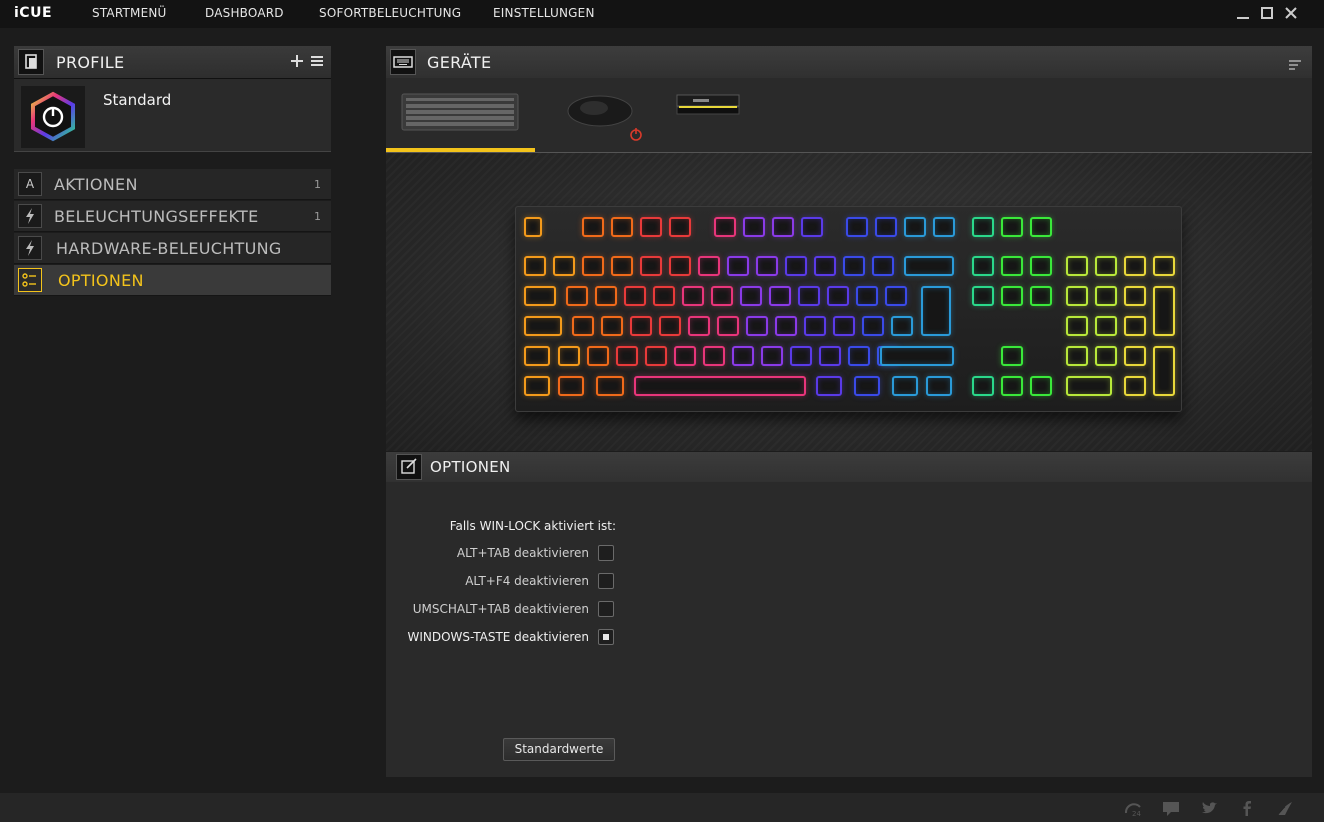 The height and width of the screenshot is (822, 1324). I want to click on chat-icon, so click(1171, 808).